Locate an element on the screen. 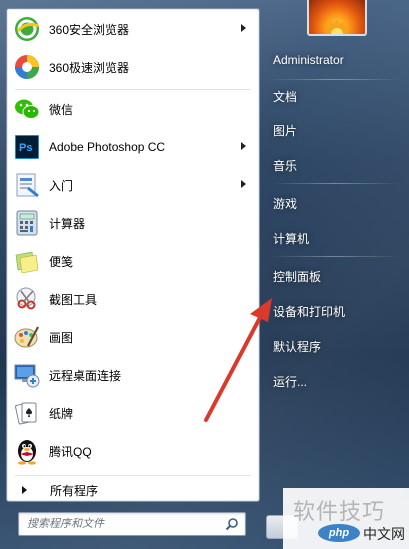  program-360-extreme-browser: 360极速浏览器 is located at coordinates (132, 67).